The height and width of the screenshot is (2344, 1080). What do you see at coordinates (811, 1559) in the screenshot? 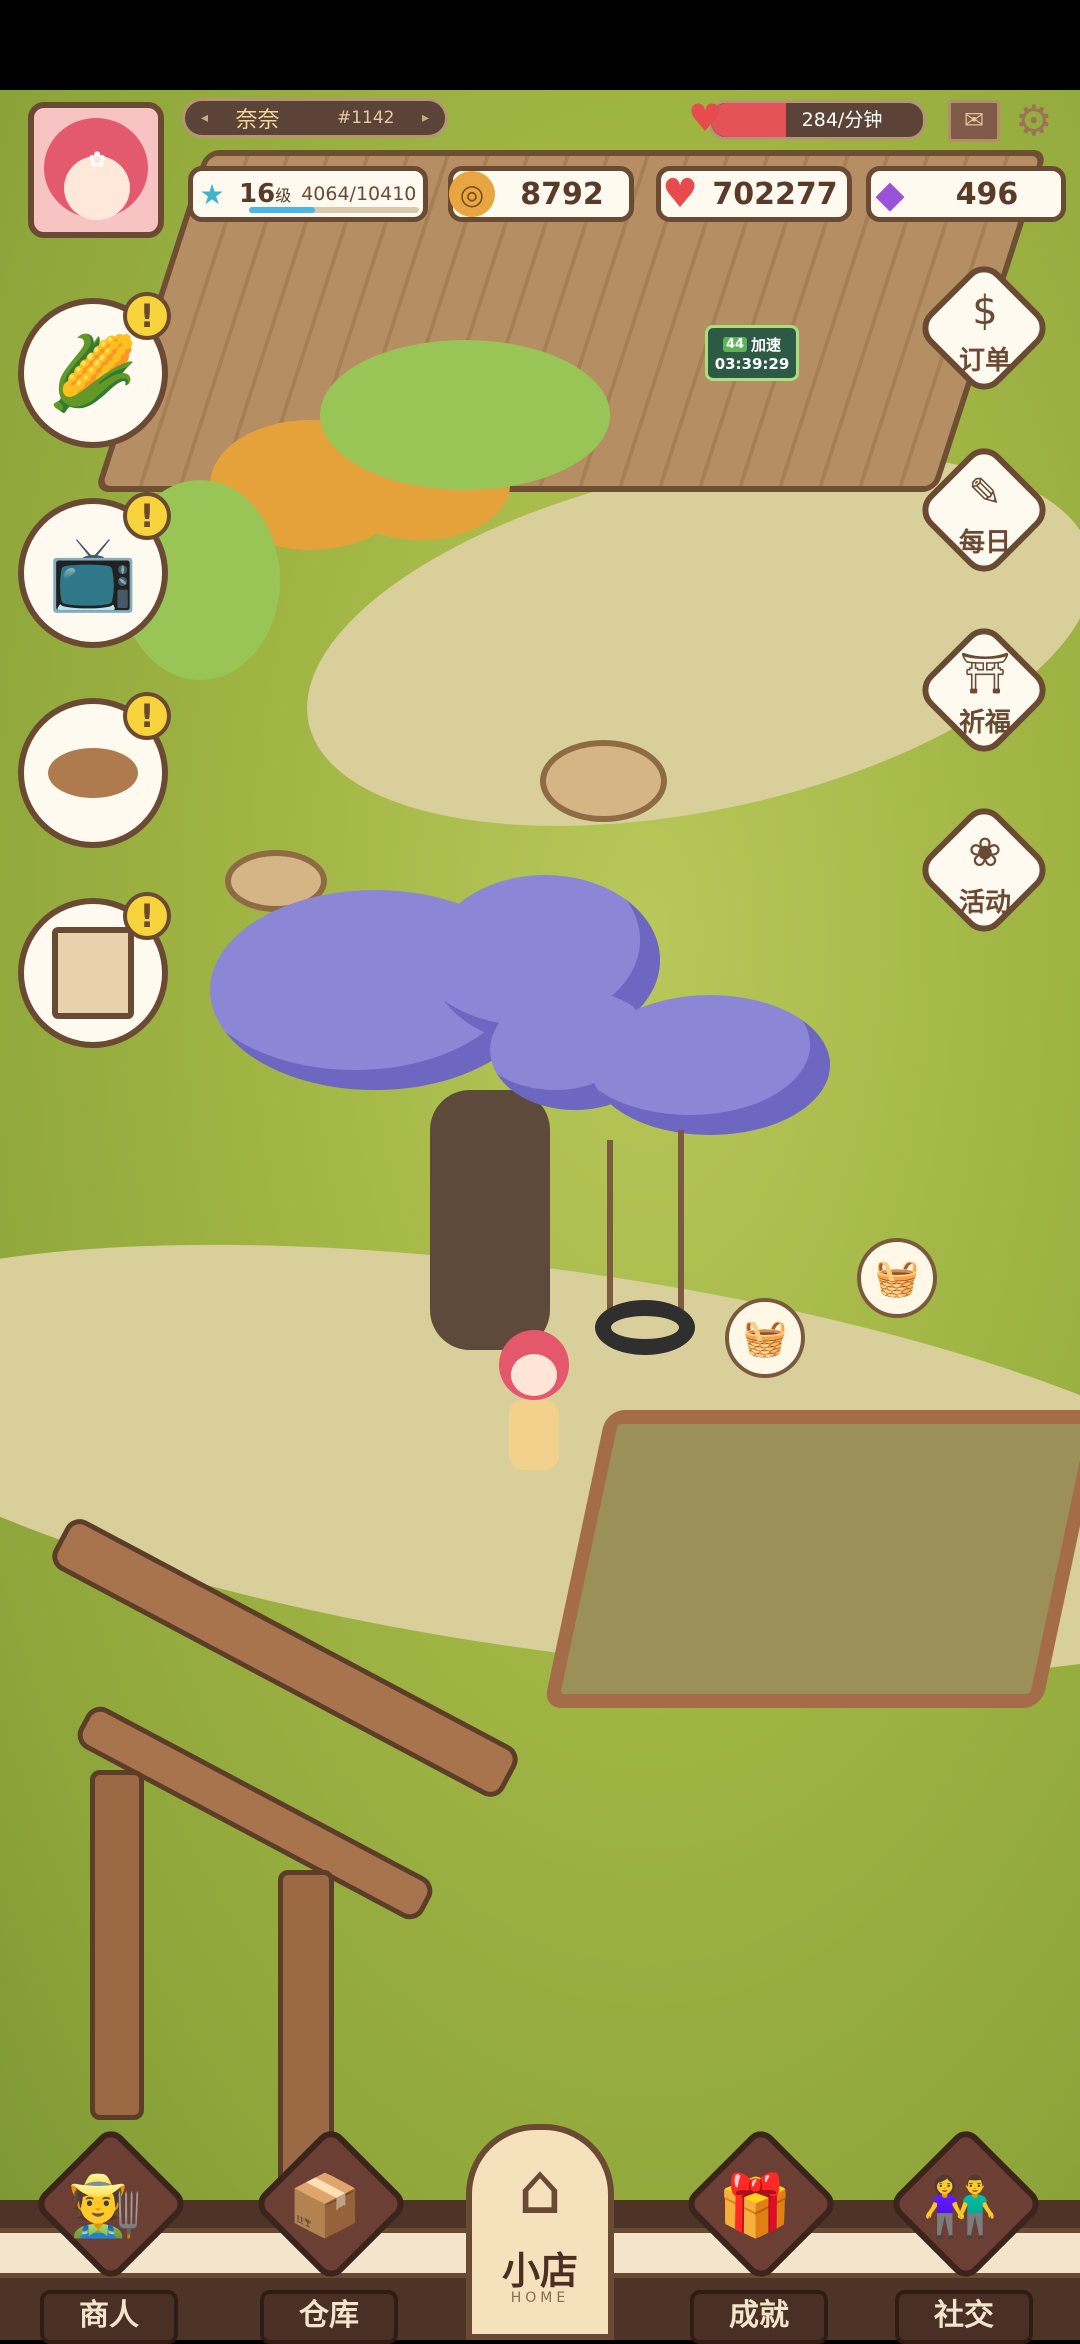
I see `chicken-pen` at bounding box center [811, 1559].